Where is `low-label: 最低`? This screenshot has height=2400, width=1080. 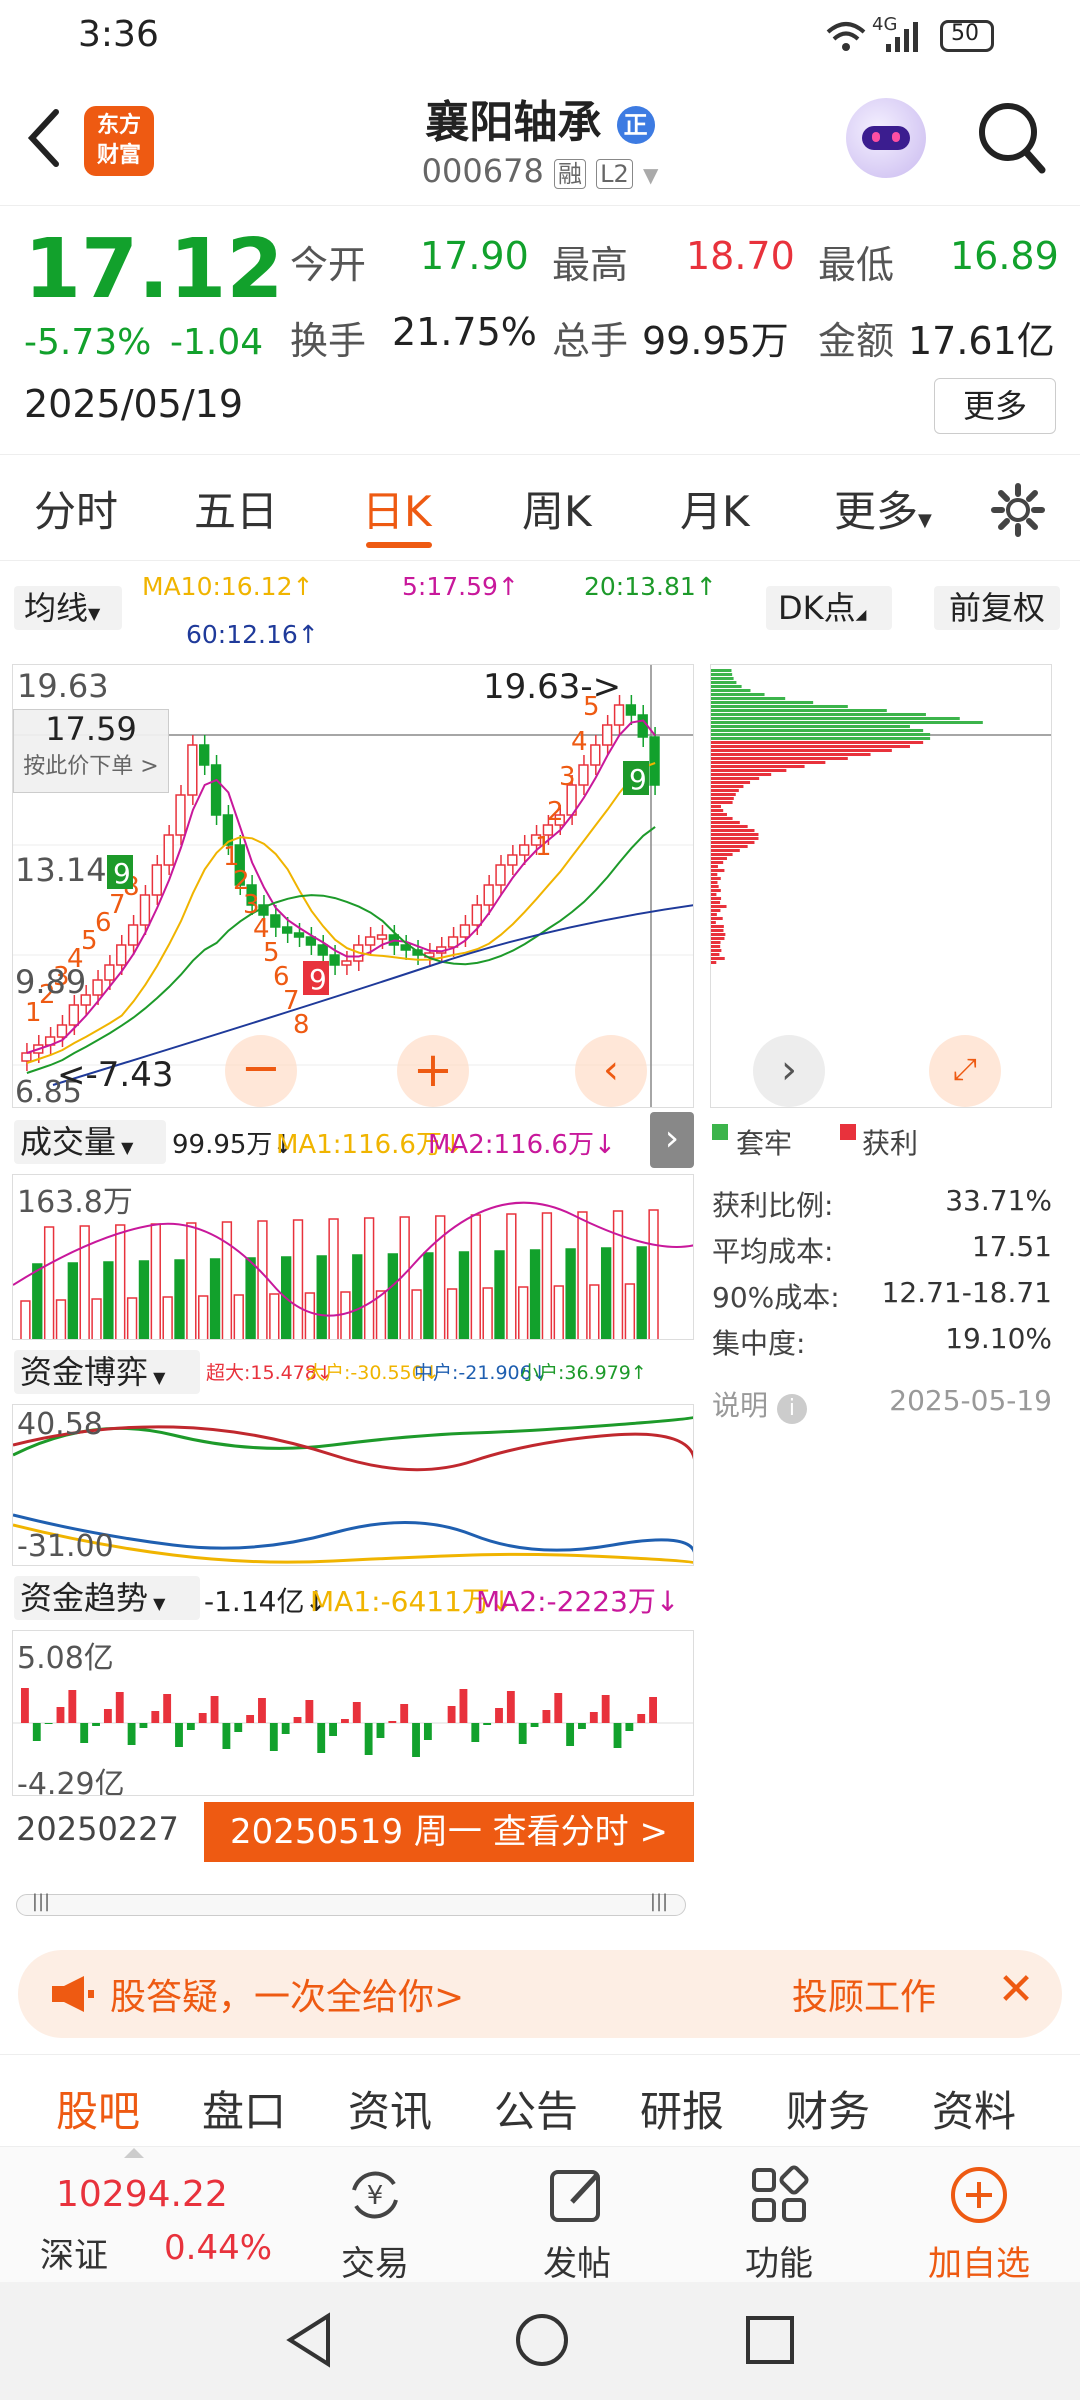
low-label: 最低 is located at coordinates (856, 261).